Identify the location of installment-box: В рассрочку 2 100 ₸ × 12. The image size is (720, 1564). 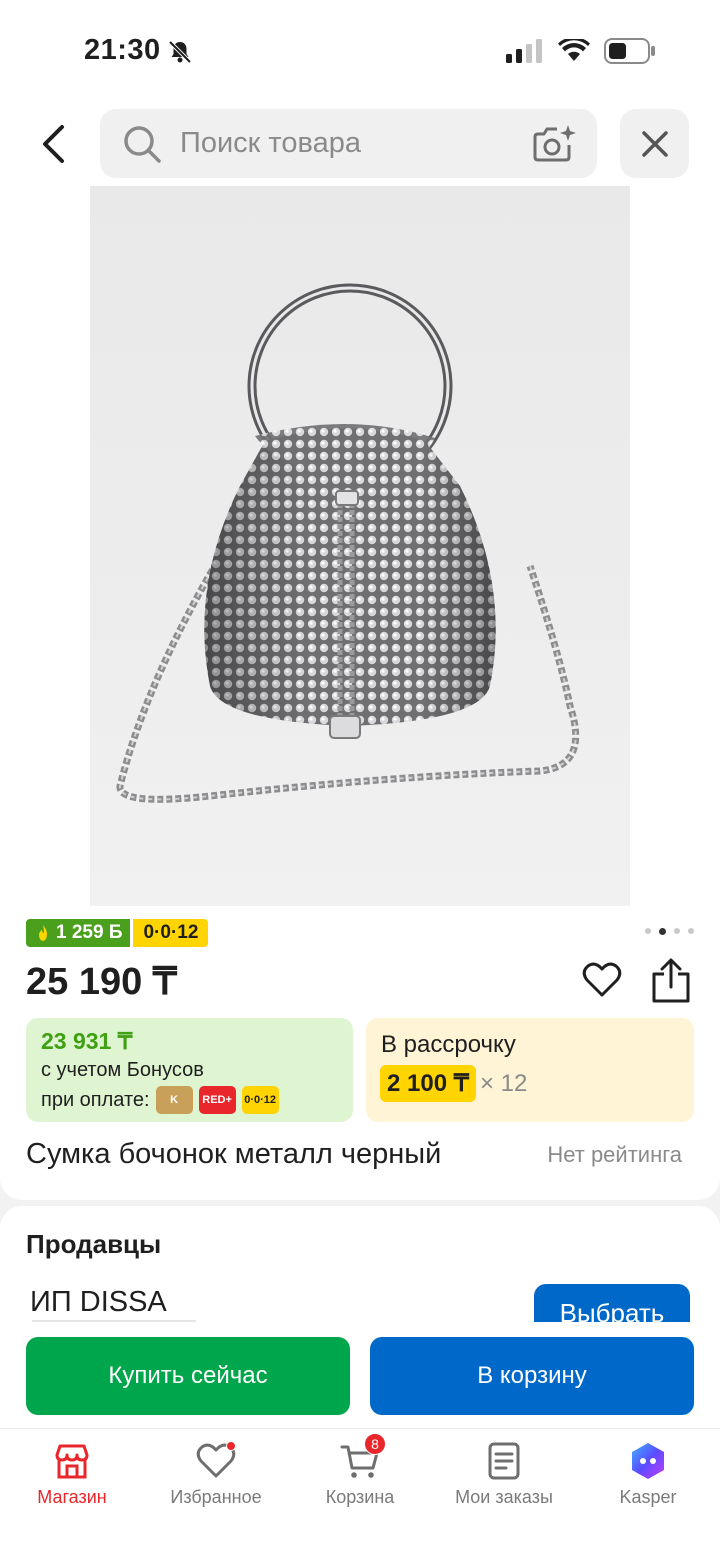
(530, 1070).